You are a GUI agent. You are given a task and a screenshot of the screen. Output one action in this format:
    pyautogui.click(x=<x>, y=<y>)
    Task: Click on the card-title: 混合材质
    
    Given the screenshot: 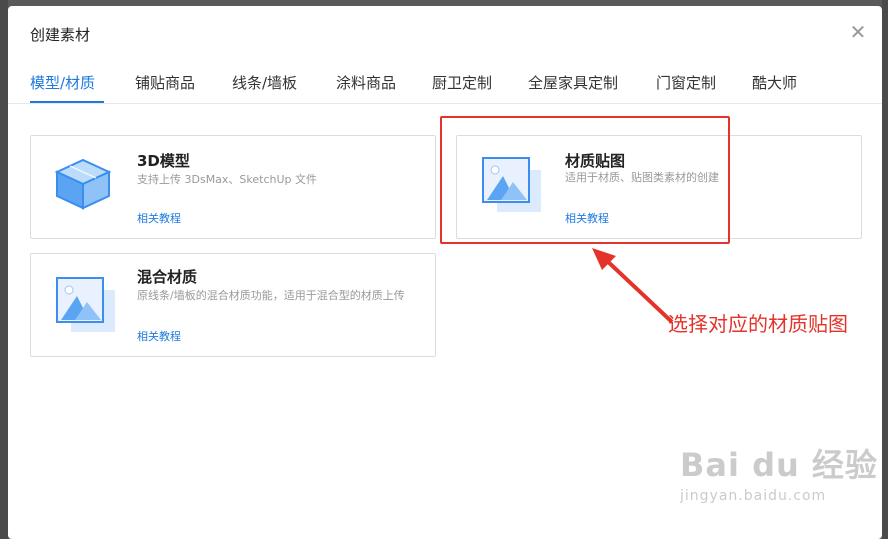 What is the action you would take?
    pyautogui.click(x=167, y=277)
    